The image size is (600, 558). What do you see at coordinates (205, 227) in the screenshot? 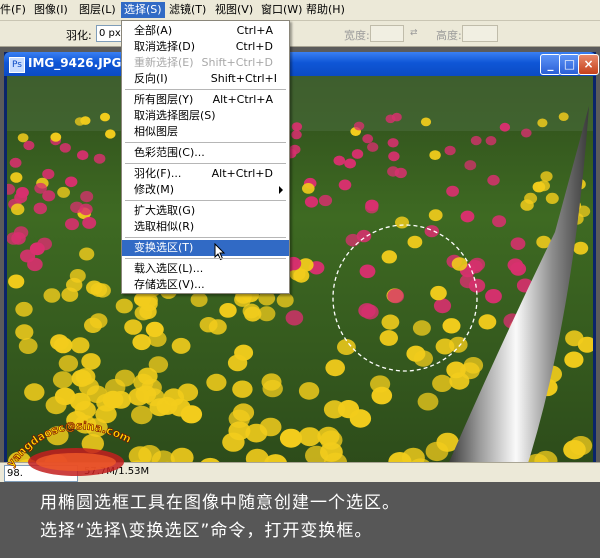
I see `menu-item-similar: 选取相似(R)` at bounding box center [205, 227].